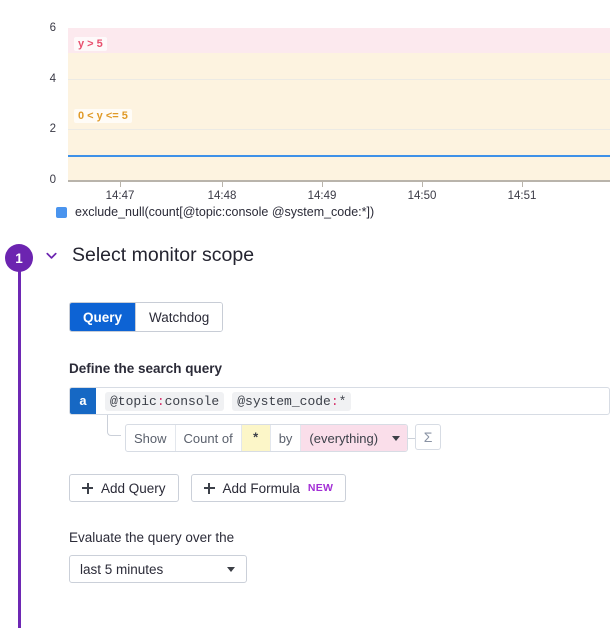  I want to click on aggregation-row: Show Count of * by (everything) Σ, so click(283, 438).